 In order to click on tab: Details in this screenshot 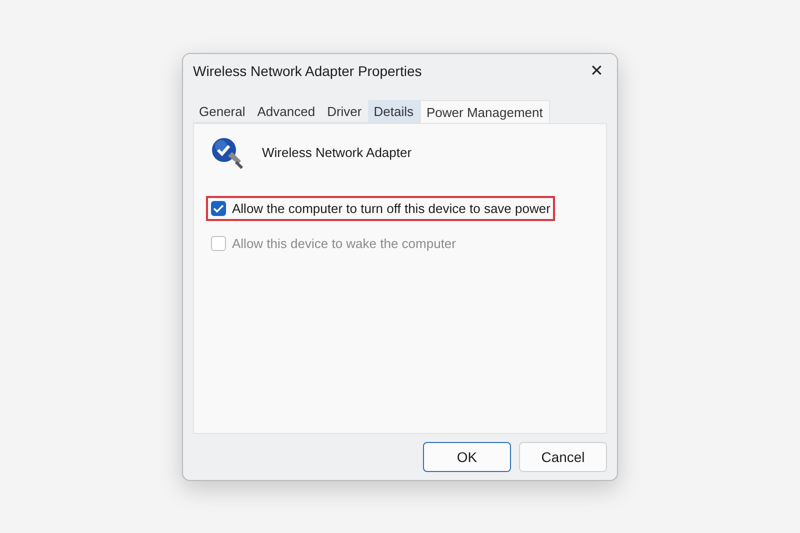, I will do `click(394, 111)`.